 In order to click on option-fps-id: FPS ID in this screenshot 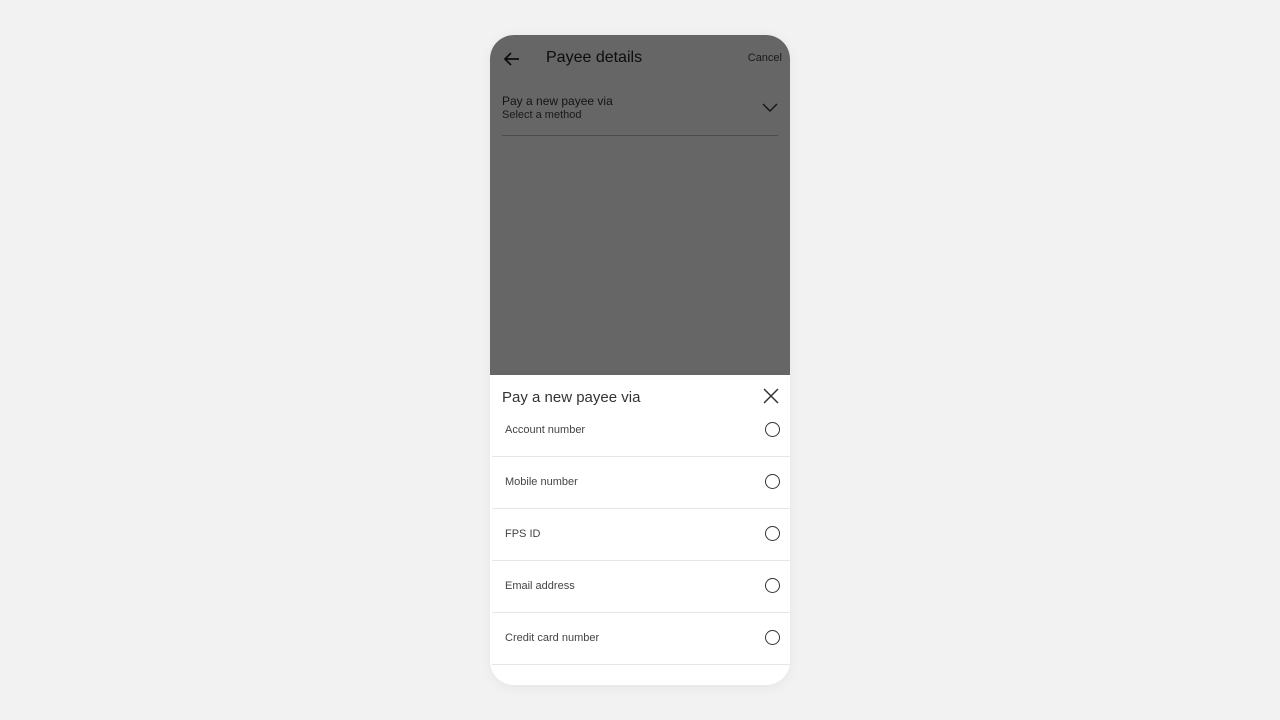, I will do `click(641, 535)`.